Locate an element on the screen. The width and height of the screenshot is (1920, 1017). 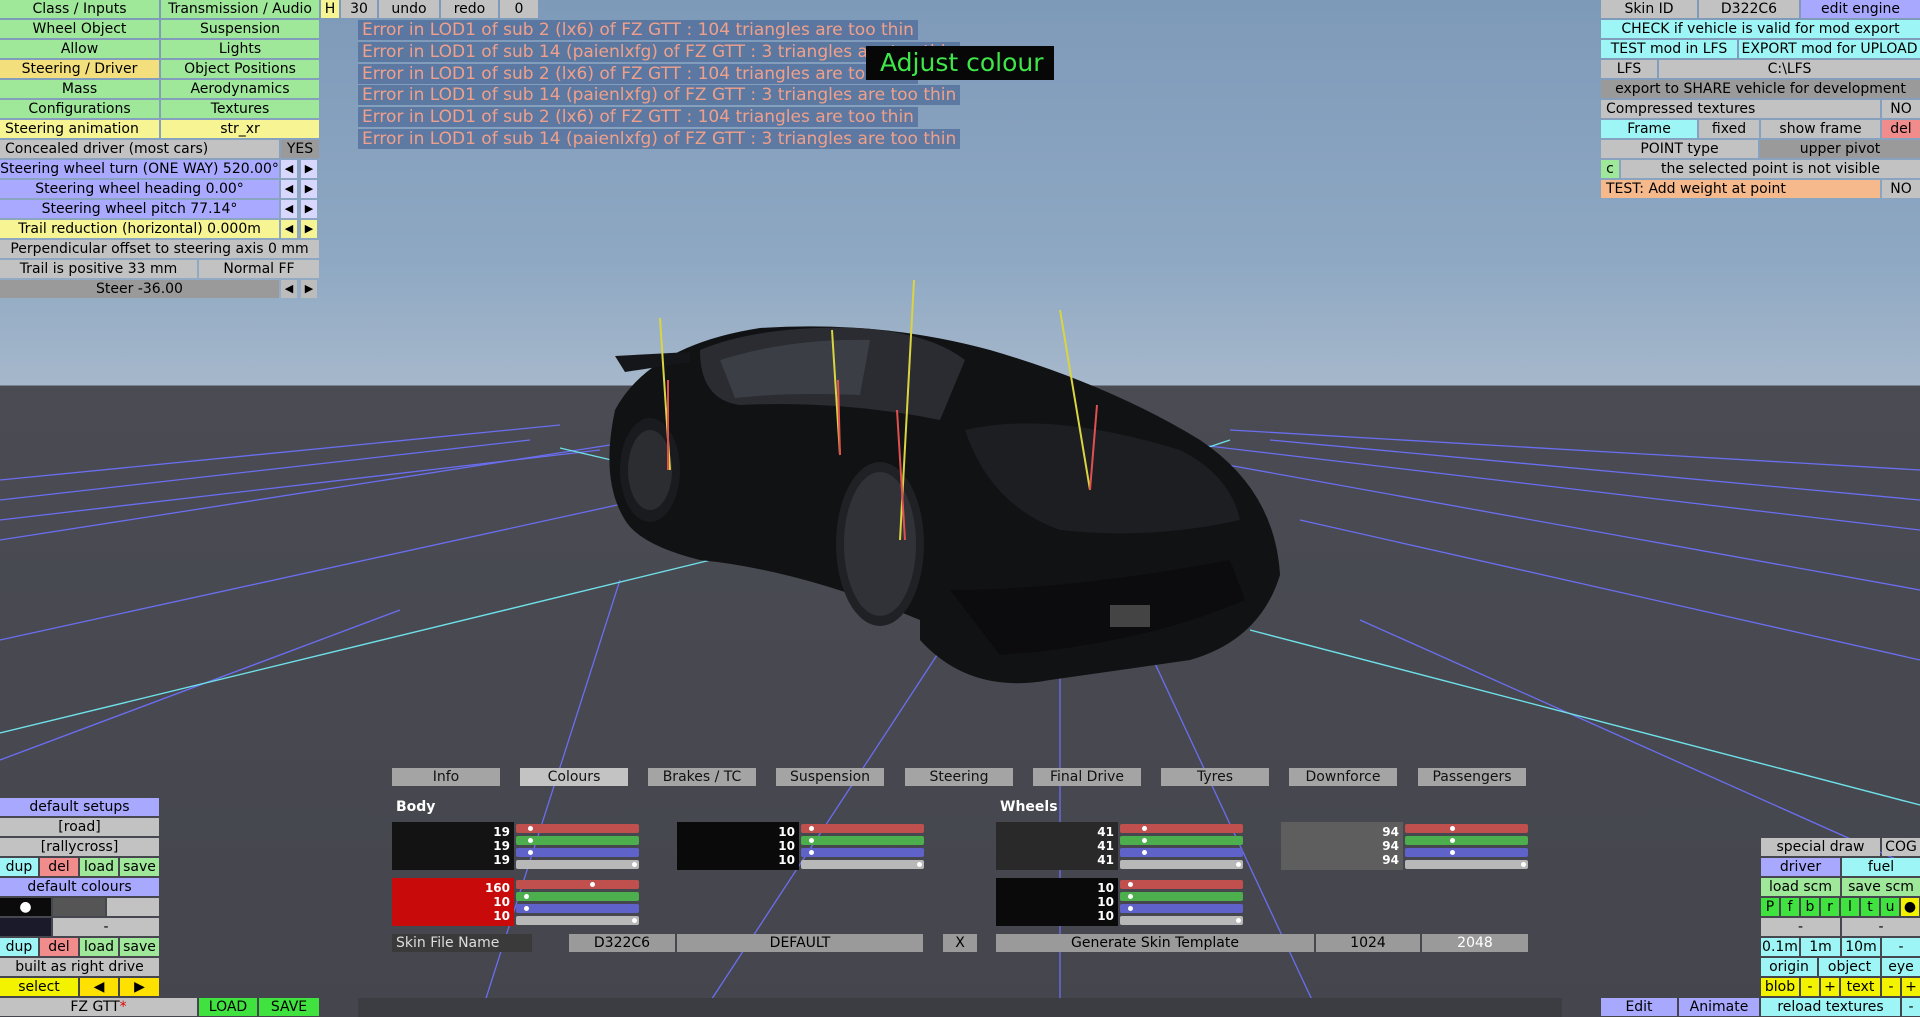
view-letter-2: b is located at coordinates (1810, 907).